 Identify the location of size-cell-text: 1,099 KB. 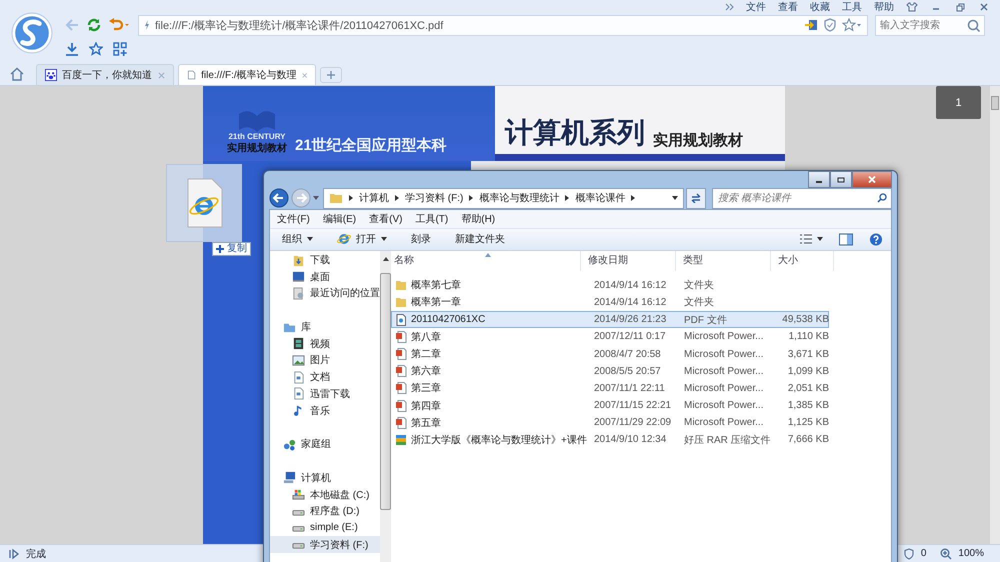
(808, 371).